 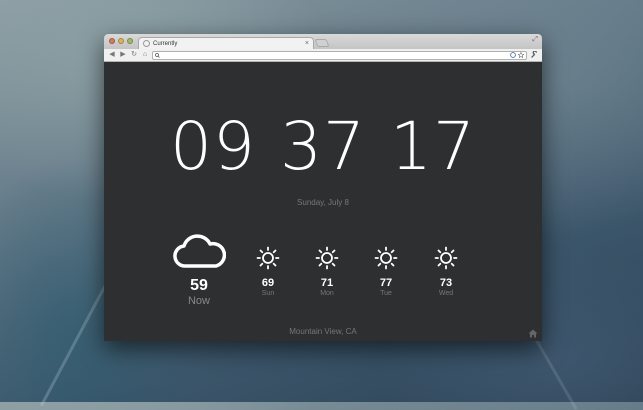 I want to click on current-weather: 59 Now, so click(x=199, y=269).